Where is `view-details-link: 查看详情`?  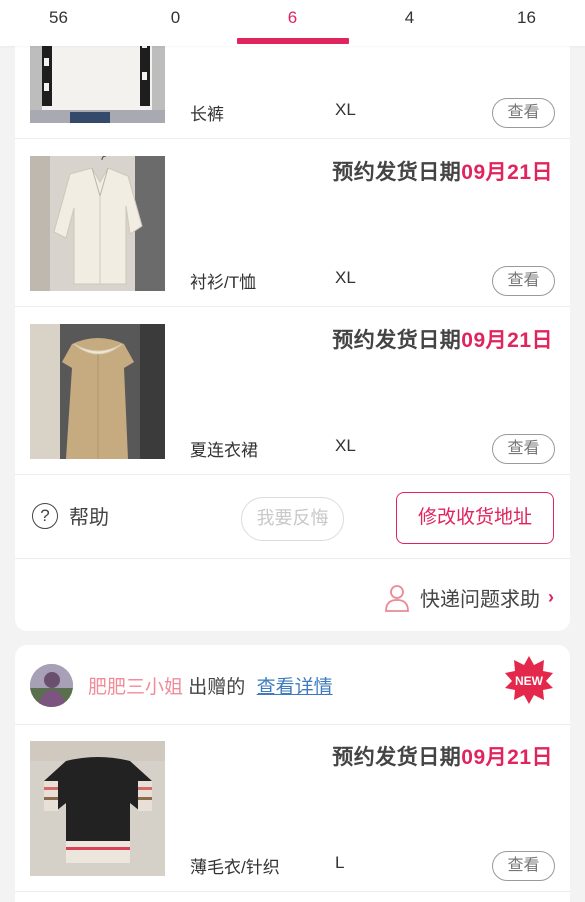 view-details-link: 查看详情 is located at coordinates (295, 687).